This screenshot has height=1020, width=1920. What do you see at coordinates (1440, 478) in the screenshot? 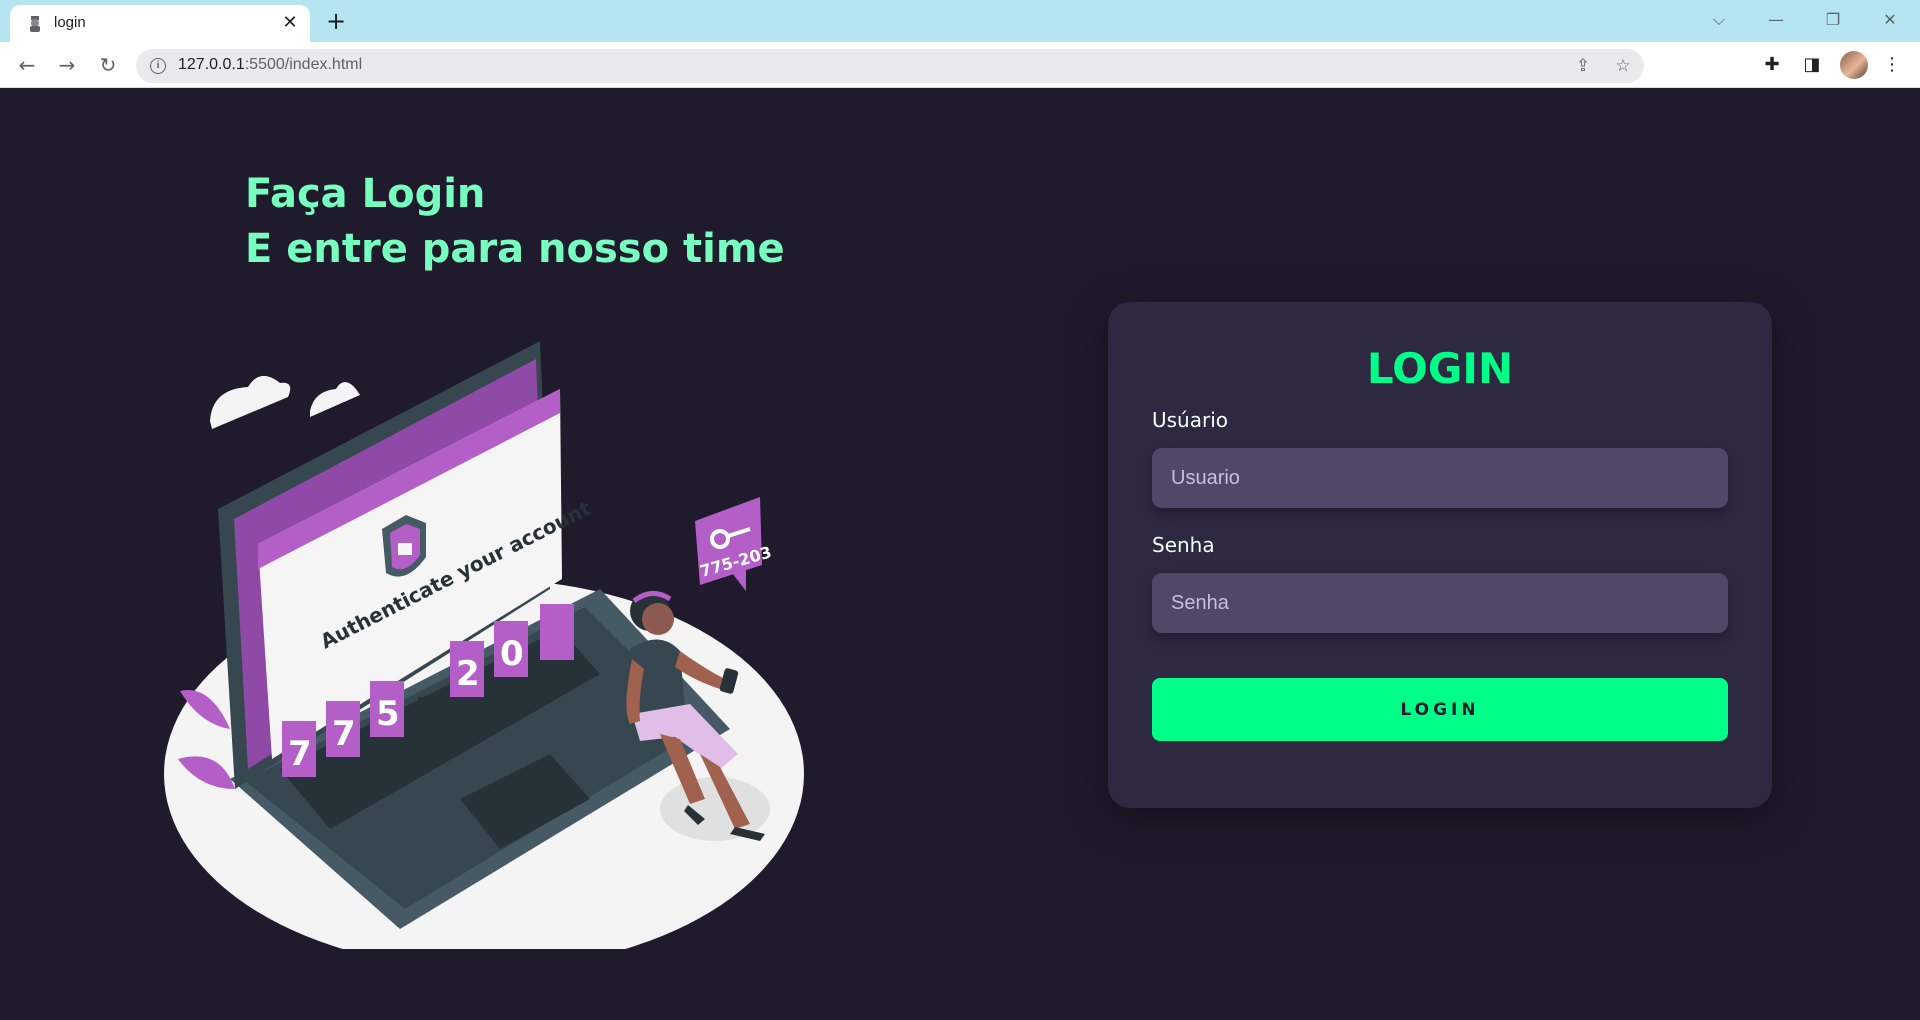
I see `user-input` at bounding box center [1440, 478].